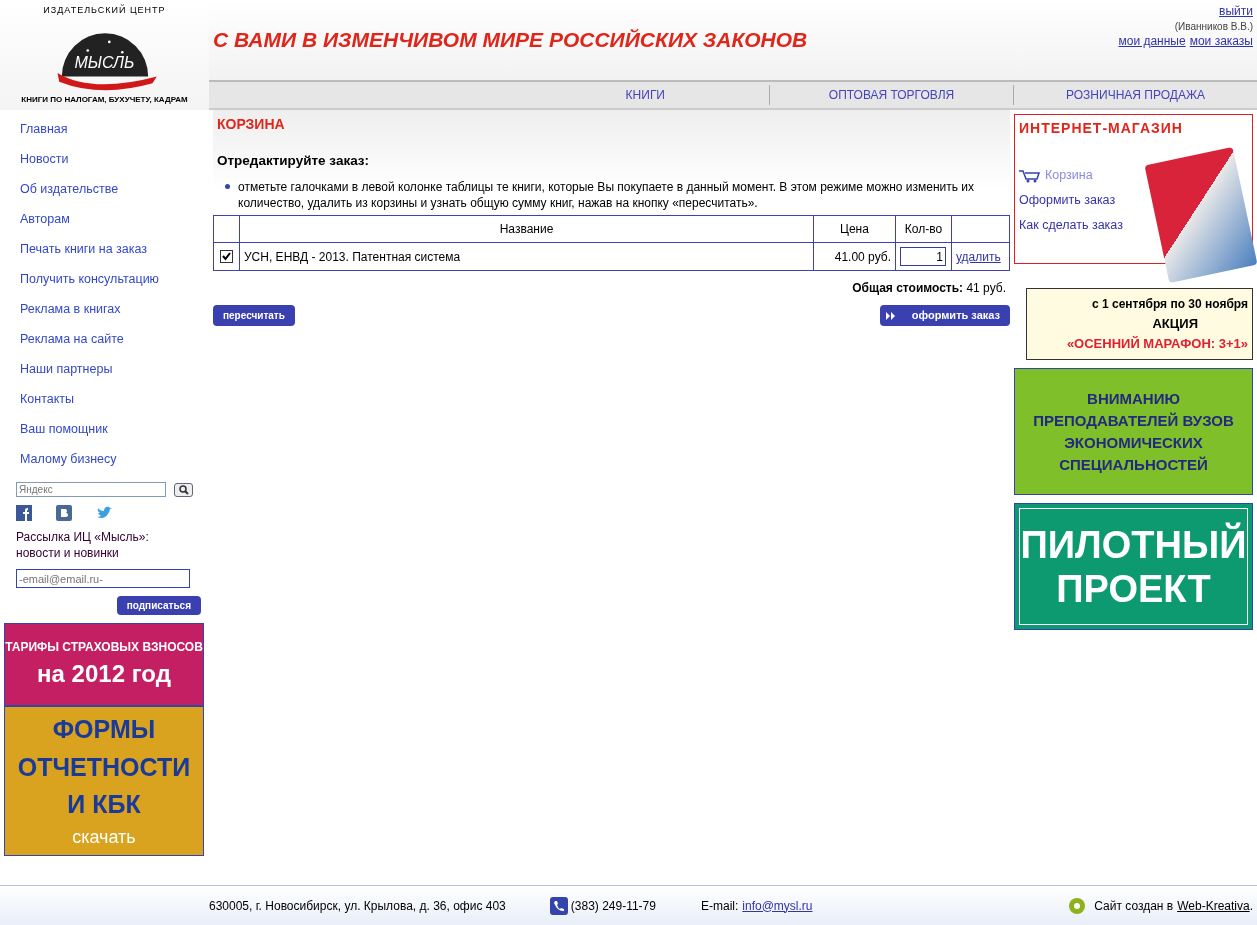  What do you see at coordinates (104, 673) in the screenshot?
I see `banner-text: на 2012 год` at bounding box center [104, 673].